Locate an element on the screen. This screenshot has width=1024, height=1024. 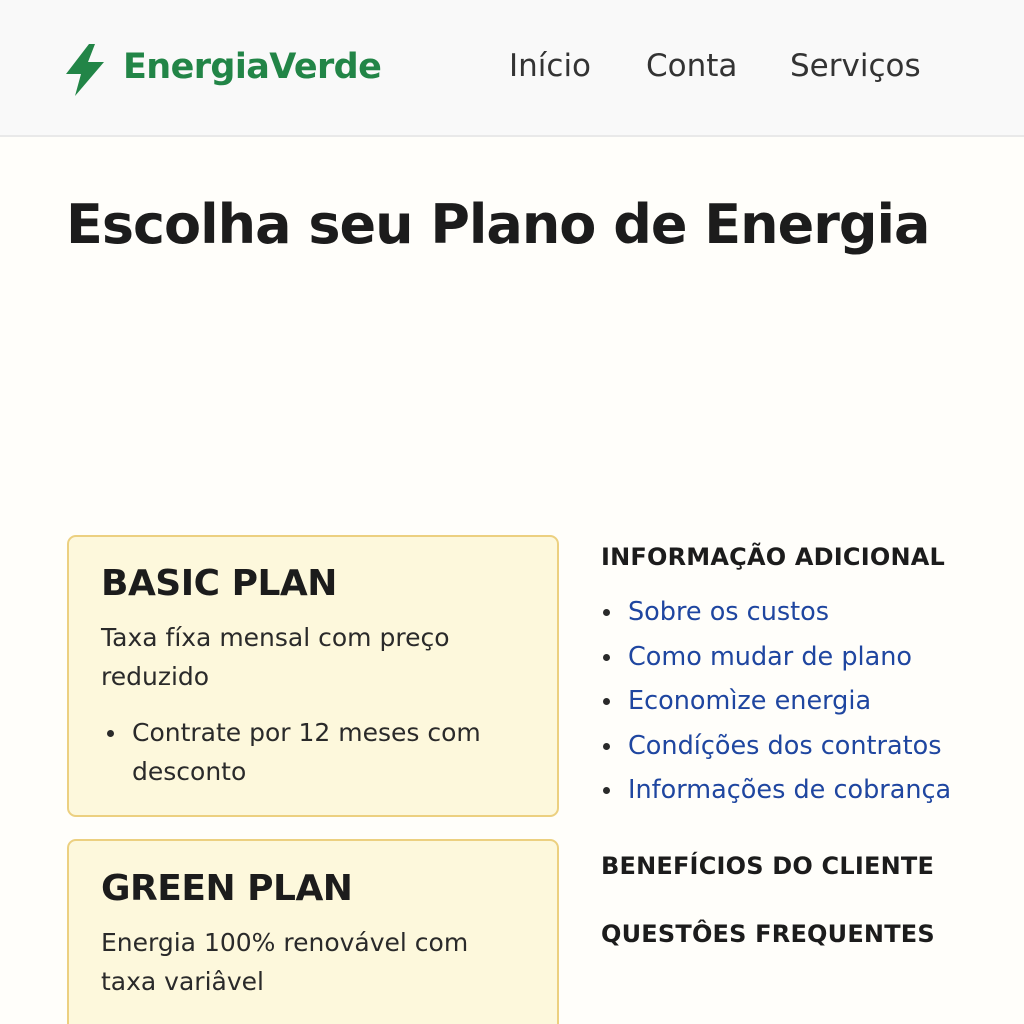
plan-feature-item: Contrate por 12 meses com desconto is located at coordinates (311, 752).